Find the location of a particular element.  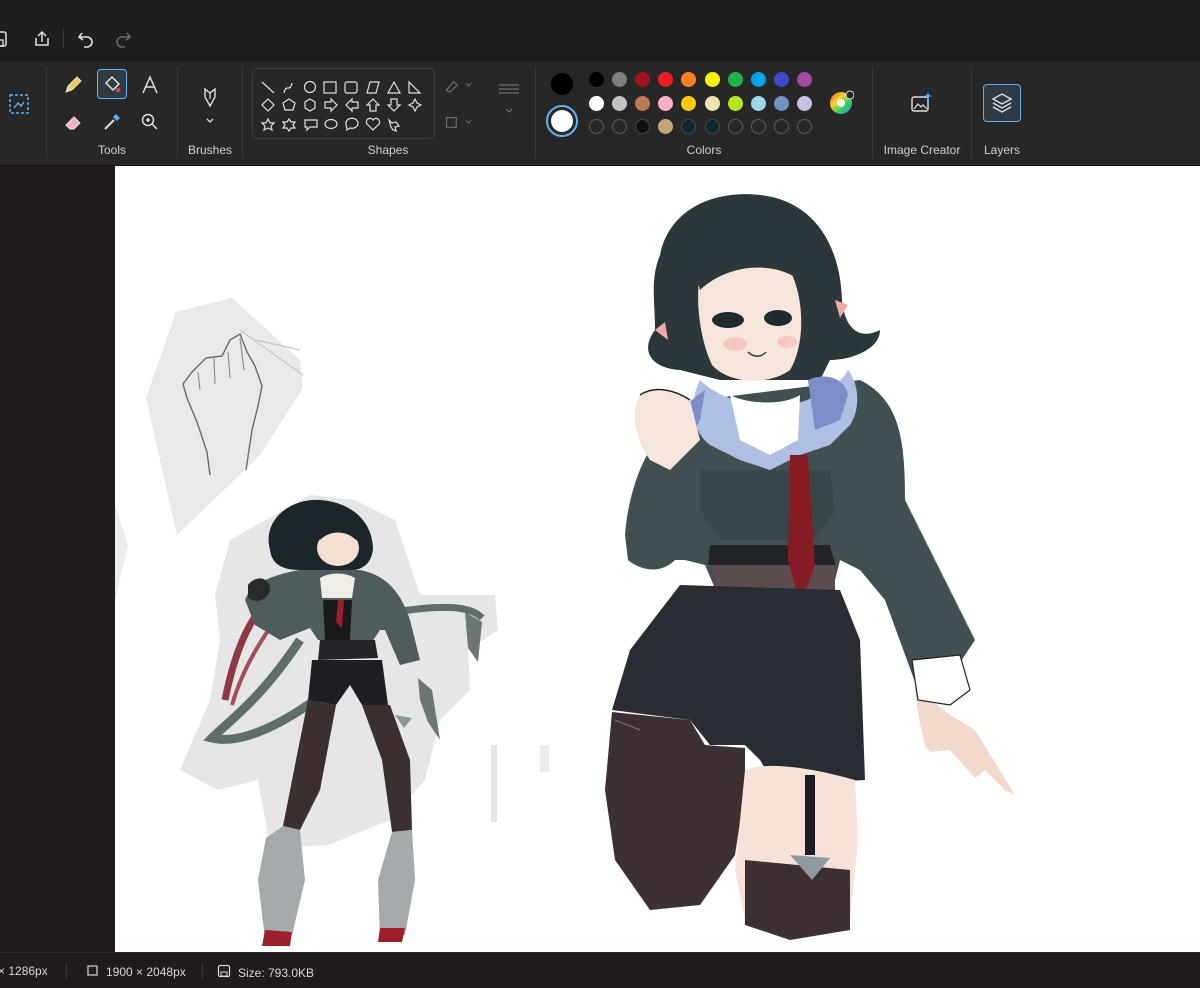

select-icon is located at coordinates (19, 104).